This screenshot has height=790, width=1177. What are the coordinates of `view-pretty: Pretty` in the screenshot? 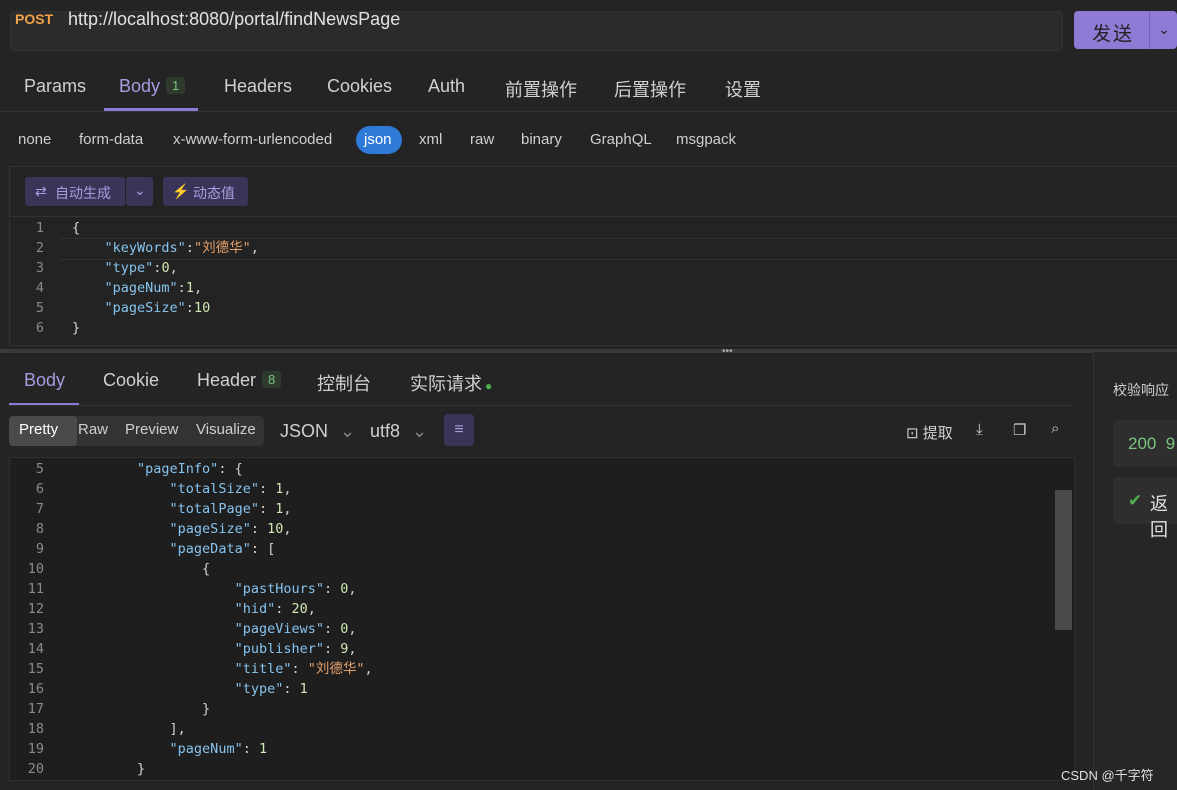 It's located at (38, 429).